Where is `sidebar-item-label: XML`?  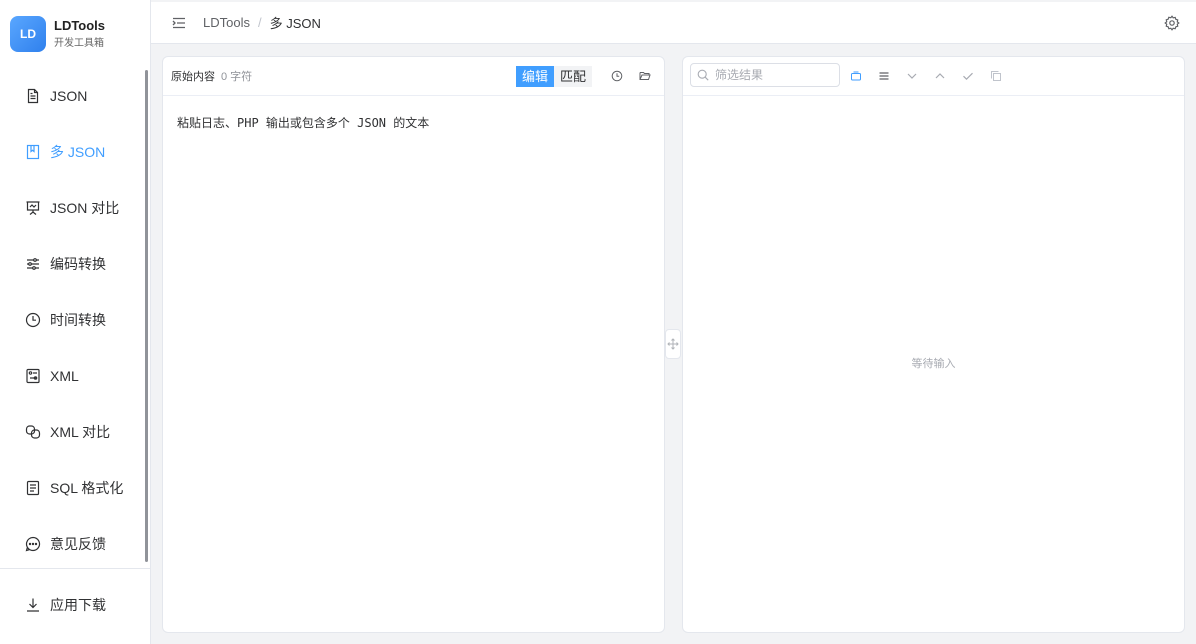 sidebar-item-label: XML is located at coordinates (64, 376).